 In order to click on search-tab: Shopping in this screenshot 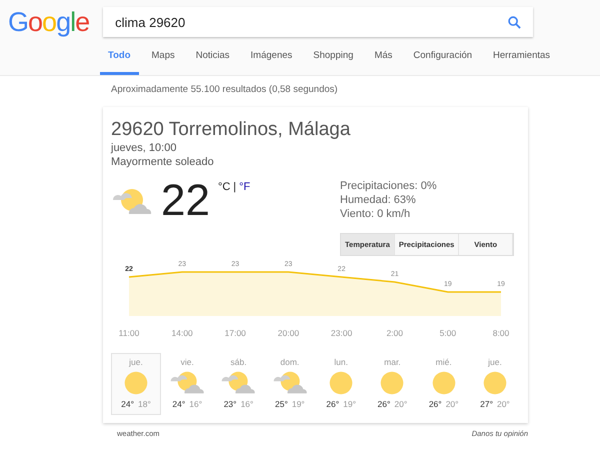, I will do `click(333, 62)`.